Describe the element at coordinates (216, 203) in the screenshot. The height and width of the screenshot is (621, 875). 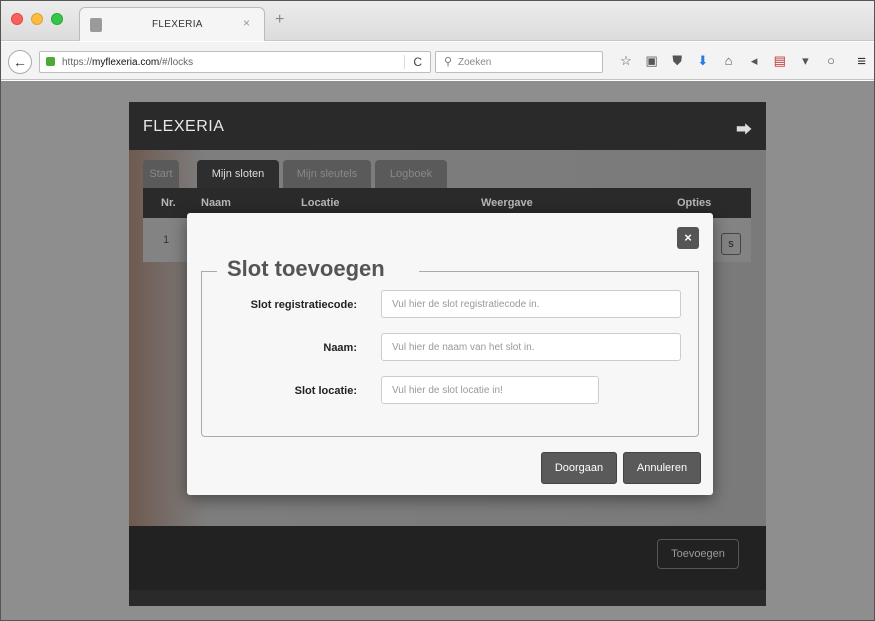
I see `column-header-naam: Naam` at that location.